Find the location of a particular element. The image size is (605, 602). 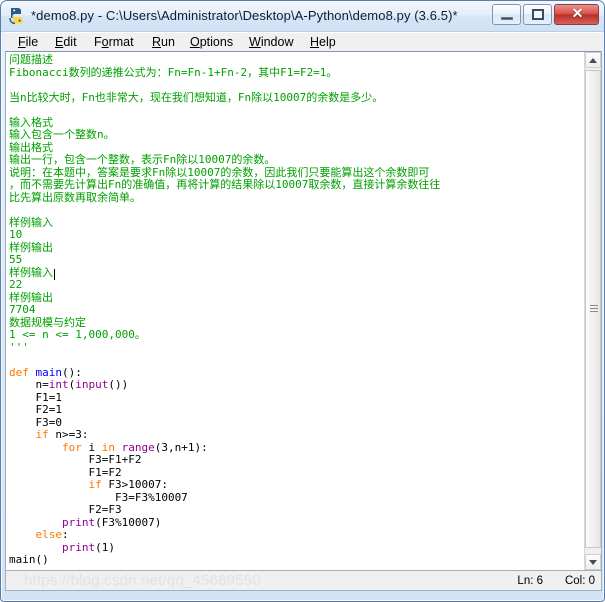

status-column-number: Col: 0 is located at coordinates (579, 581).